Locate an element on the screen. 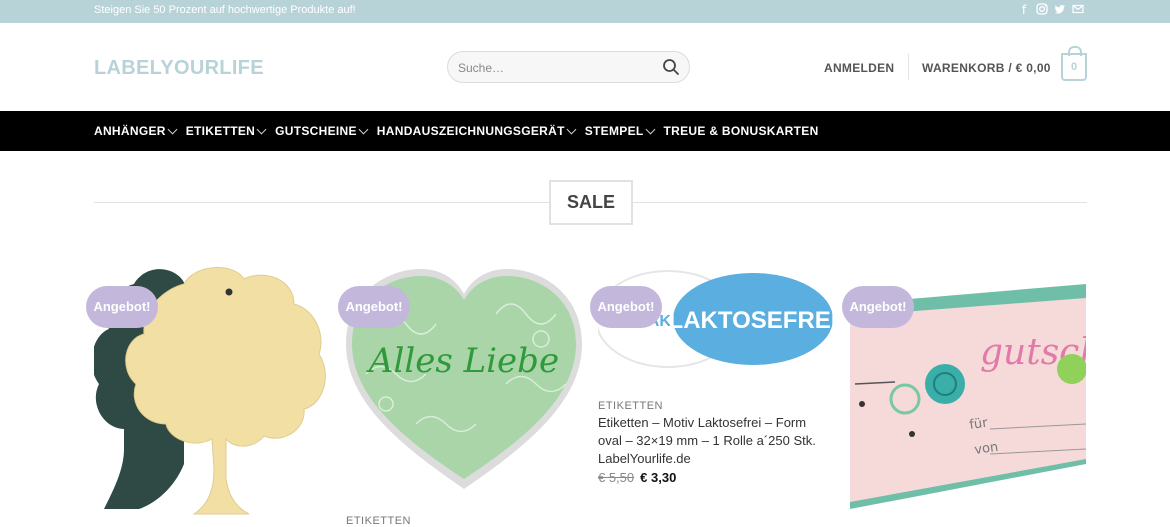 Image resolution: width=1170 pixels, height=527 pixels. sale-price: € 3,30 is located at coordinates (658, 477).